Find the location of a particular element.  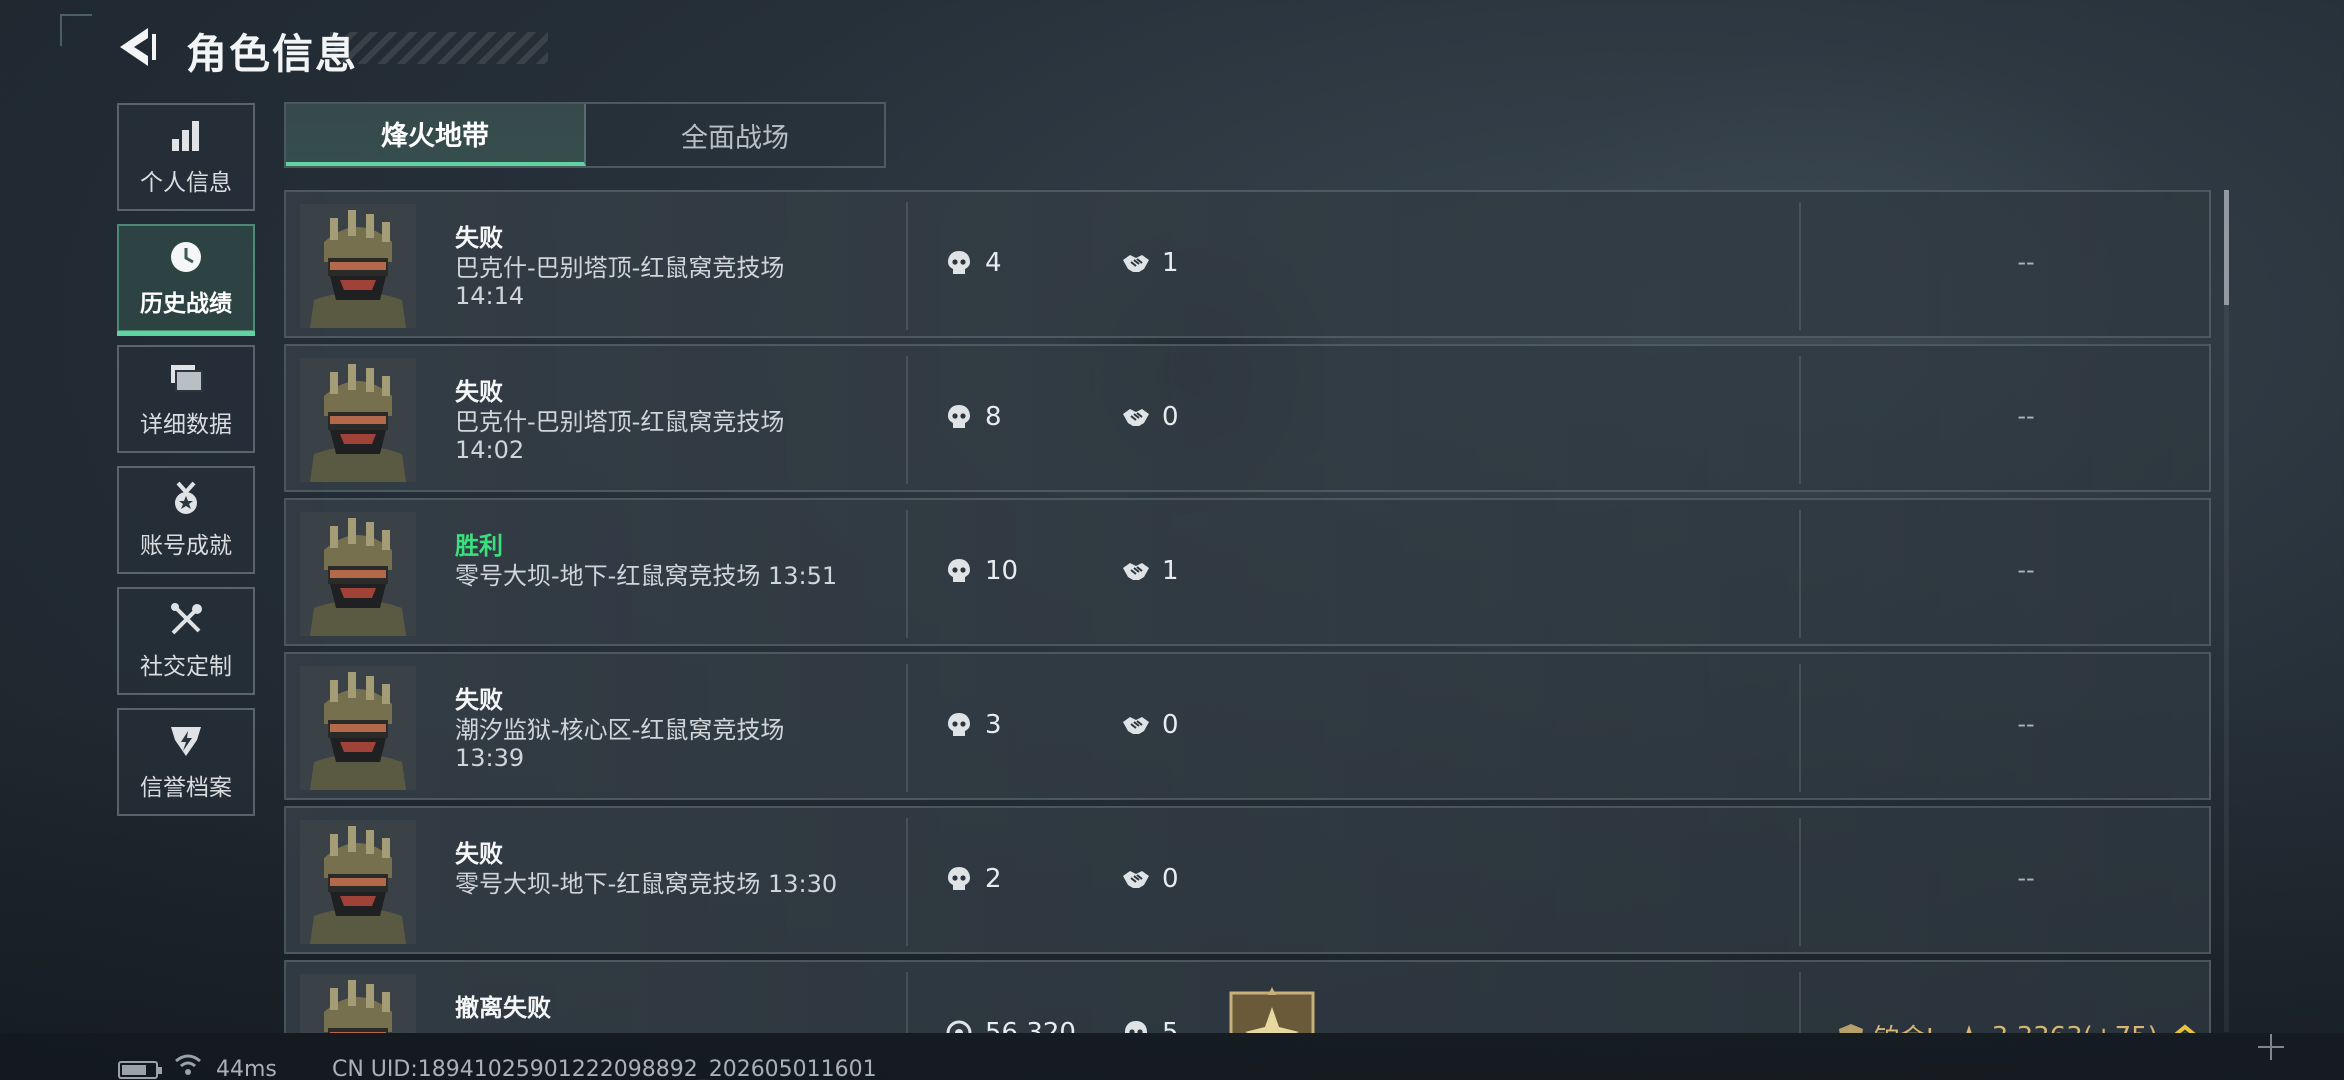

match-map-time: 零号大坝-地下-红鼠窝竞技场 13:51 is located at coordinates (655, 576).